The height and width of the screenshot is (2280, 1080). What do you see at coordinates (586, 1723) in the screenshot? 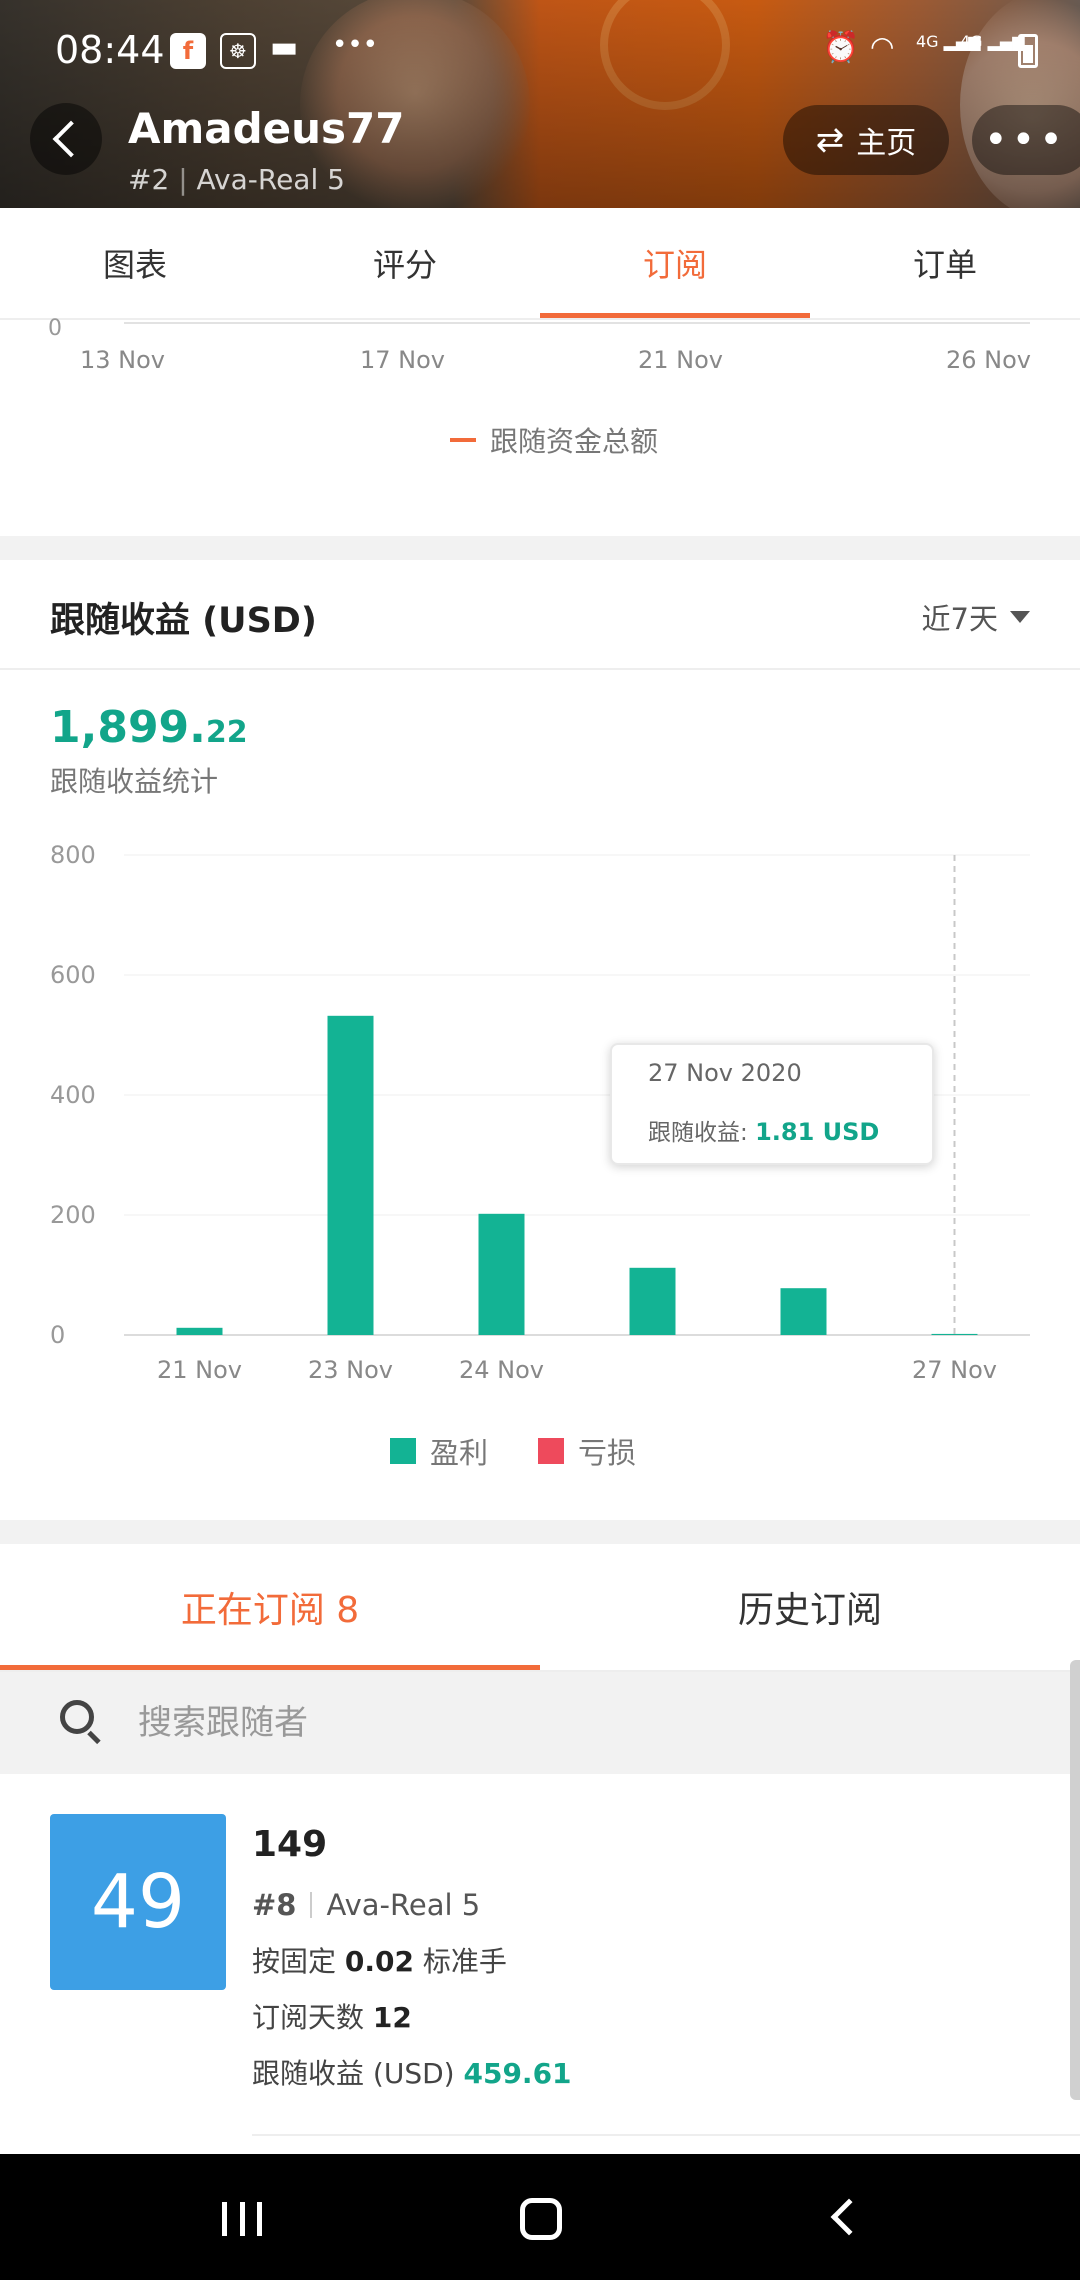
I see `search-input` at bounding box center [586, 1723].